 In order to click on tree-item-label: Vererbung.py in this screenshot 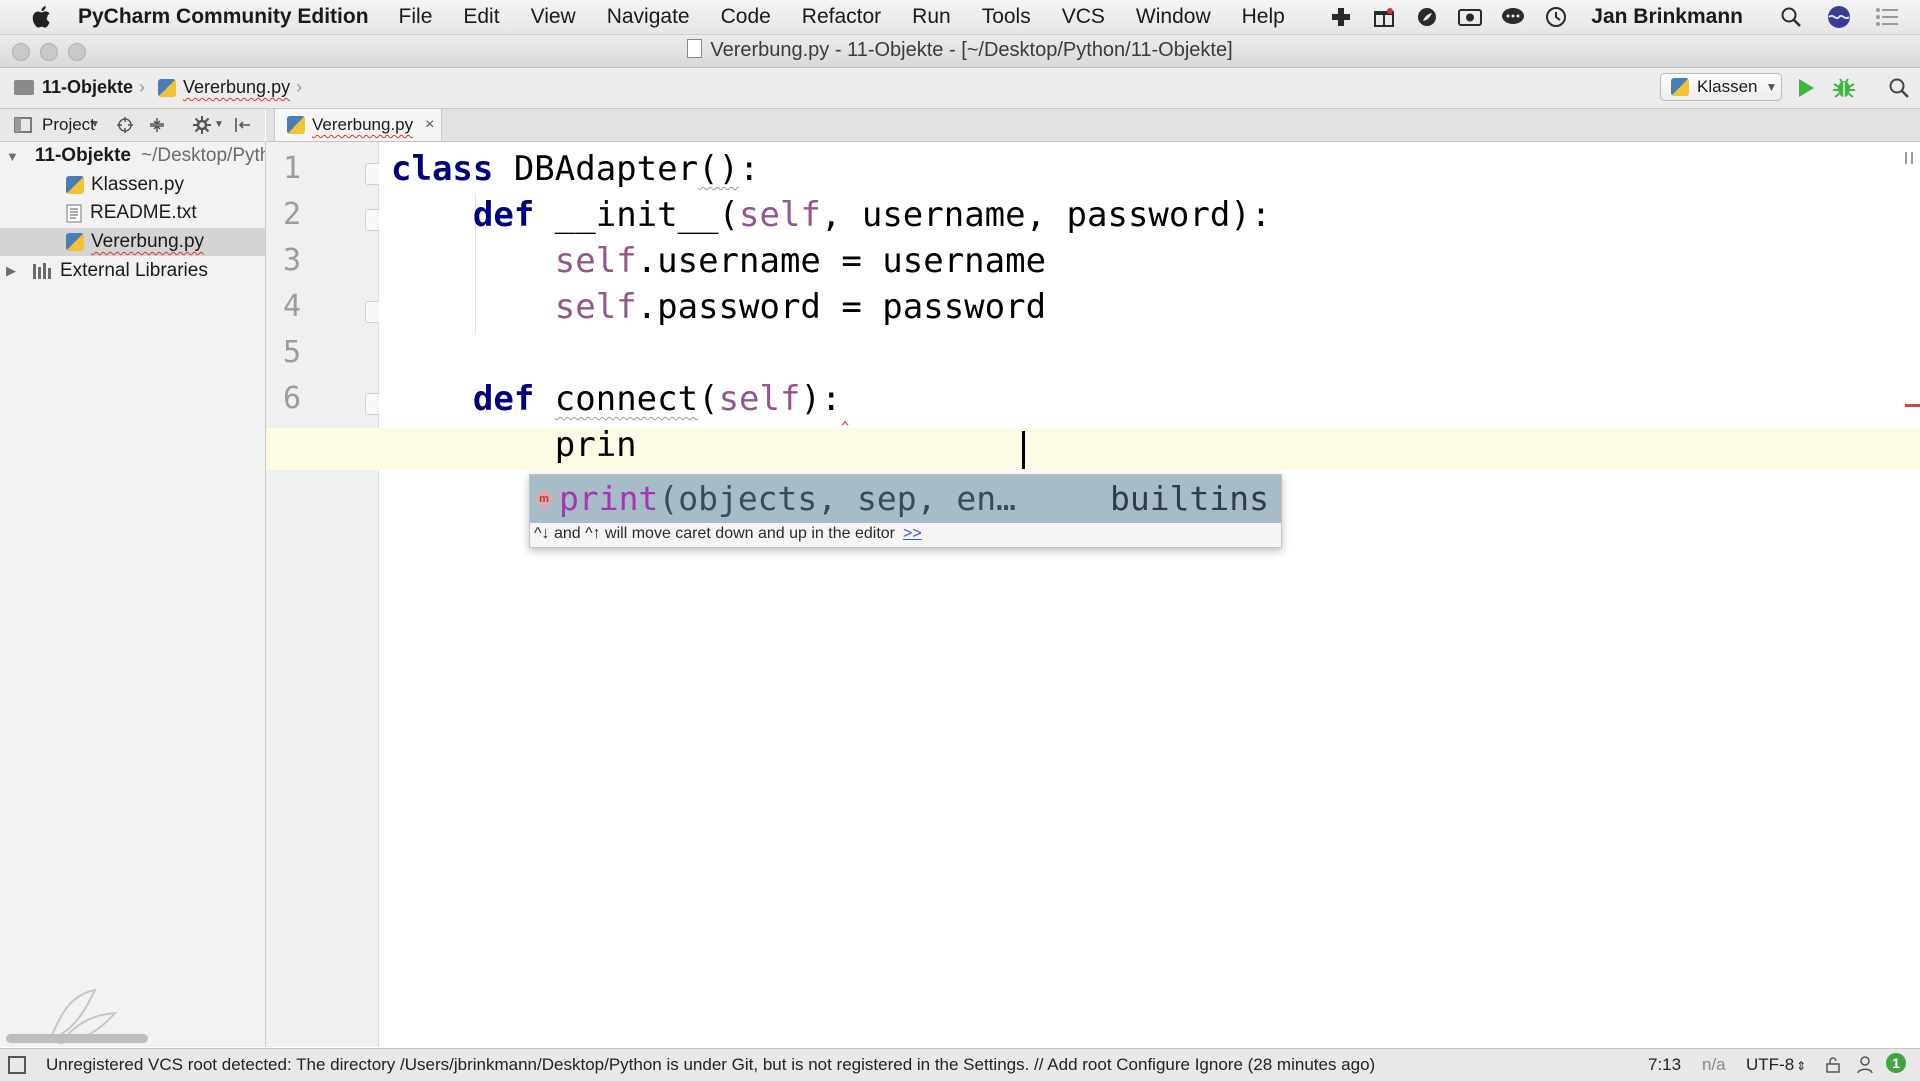, I will do `click(148, 241)`.